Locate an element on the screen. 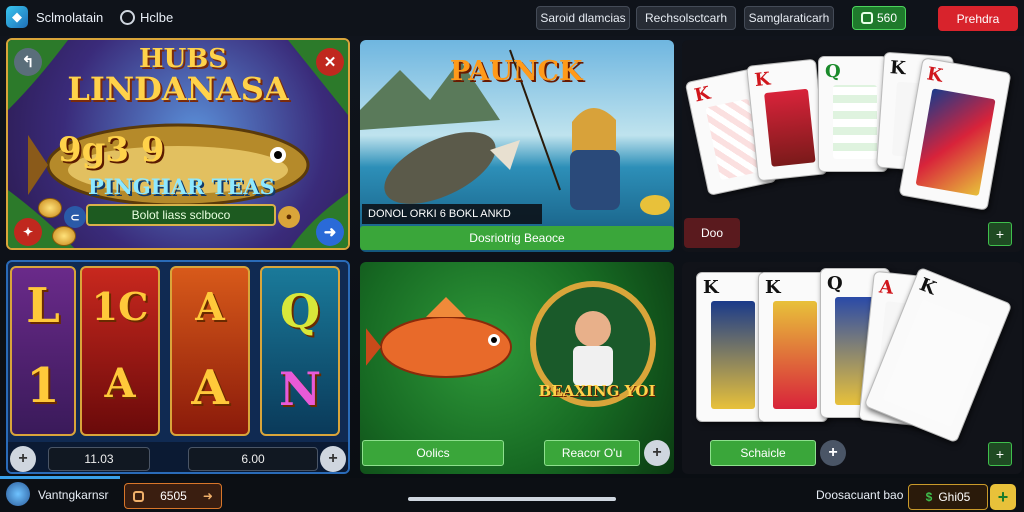 The image size is (1024, 512). reel-symbol: Q is located at coordinates (300, 311).